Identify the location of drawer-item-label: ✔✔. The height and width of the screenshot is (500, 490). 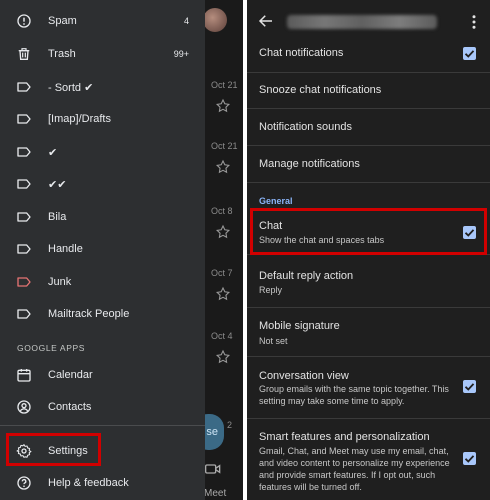
(57, 185).